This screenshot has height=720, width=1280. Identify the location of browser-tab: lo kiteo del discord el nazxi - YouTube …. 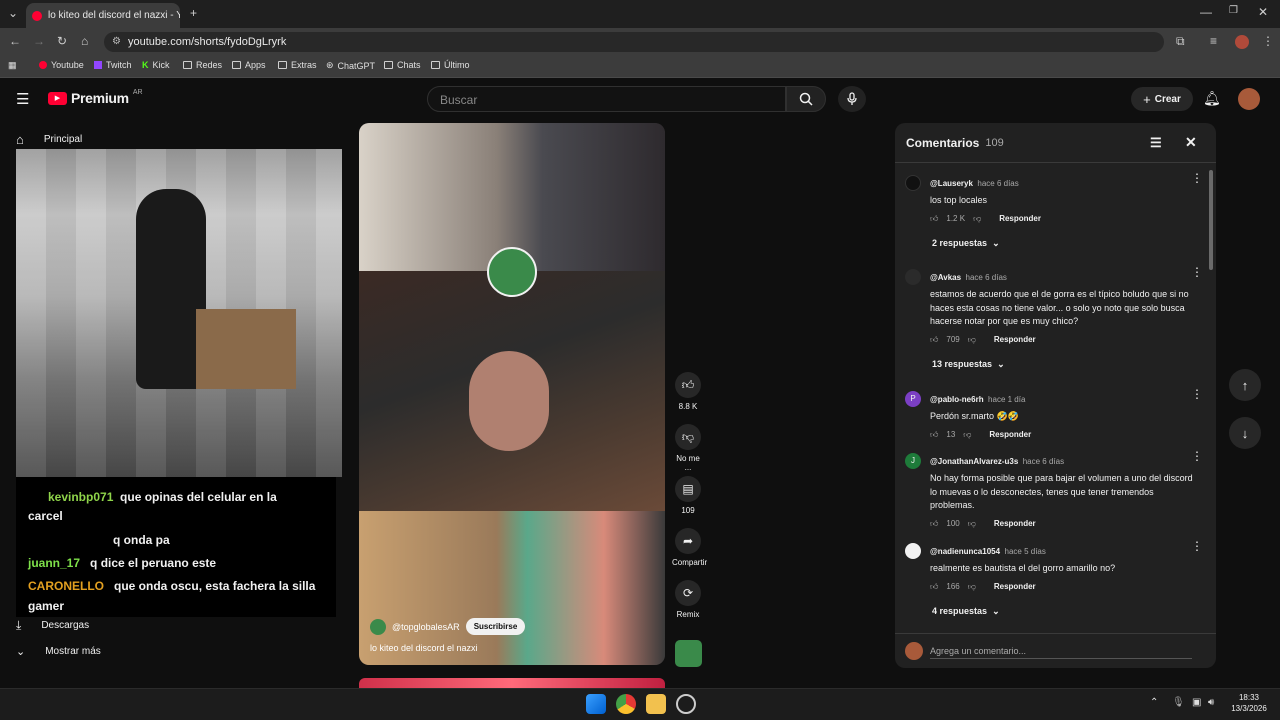
(103, 15).